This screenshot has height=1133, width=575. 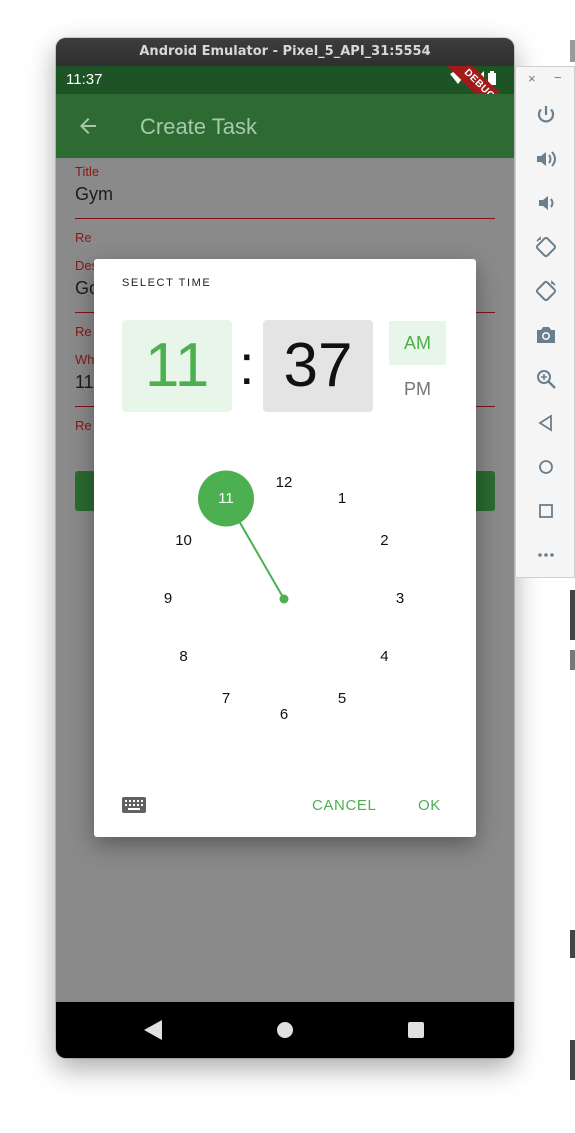 I want to click on more-icon, so click(x=546, y=555).